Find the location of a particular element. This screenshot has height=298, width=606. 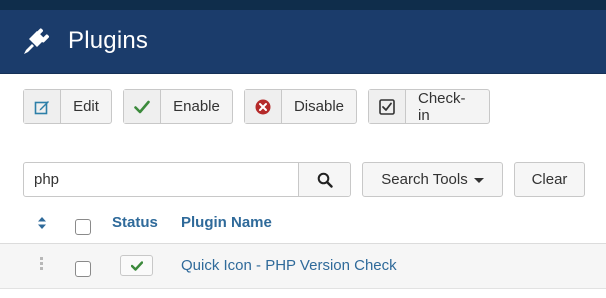

search-button is located at coordinates (324, 179).